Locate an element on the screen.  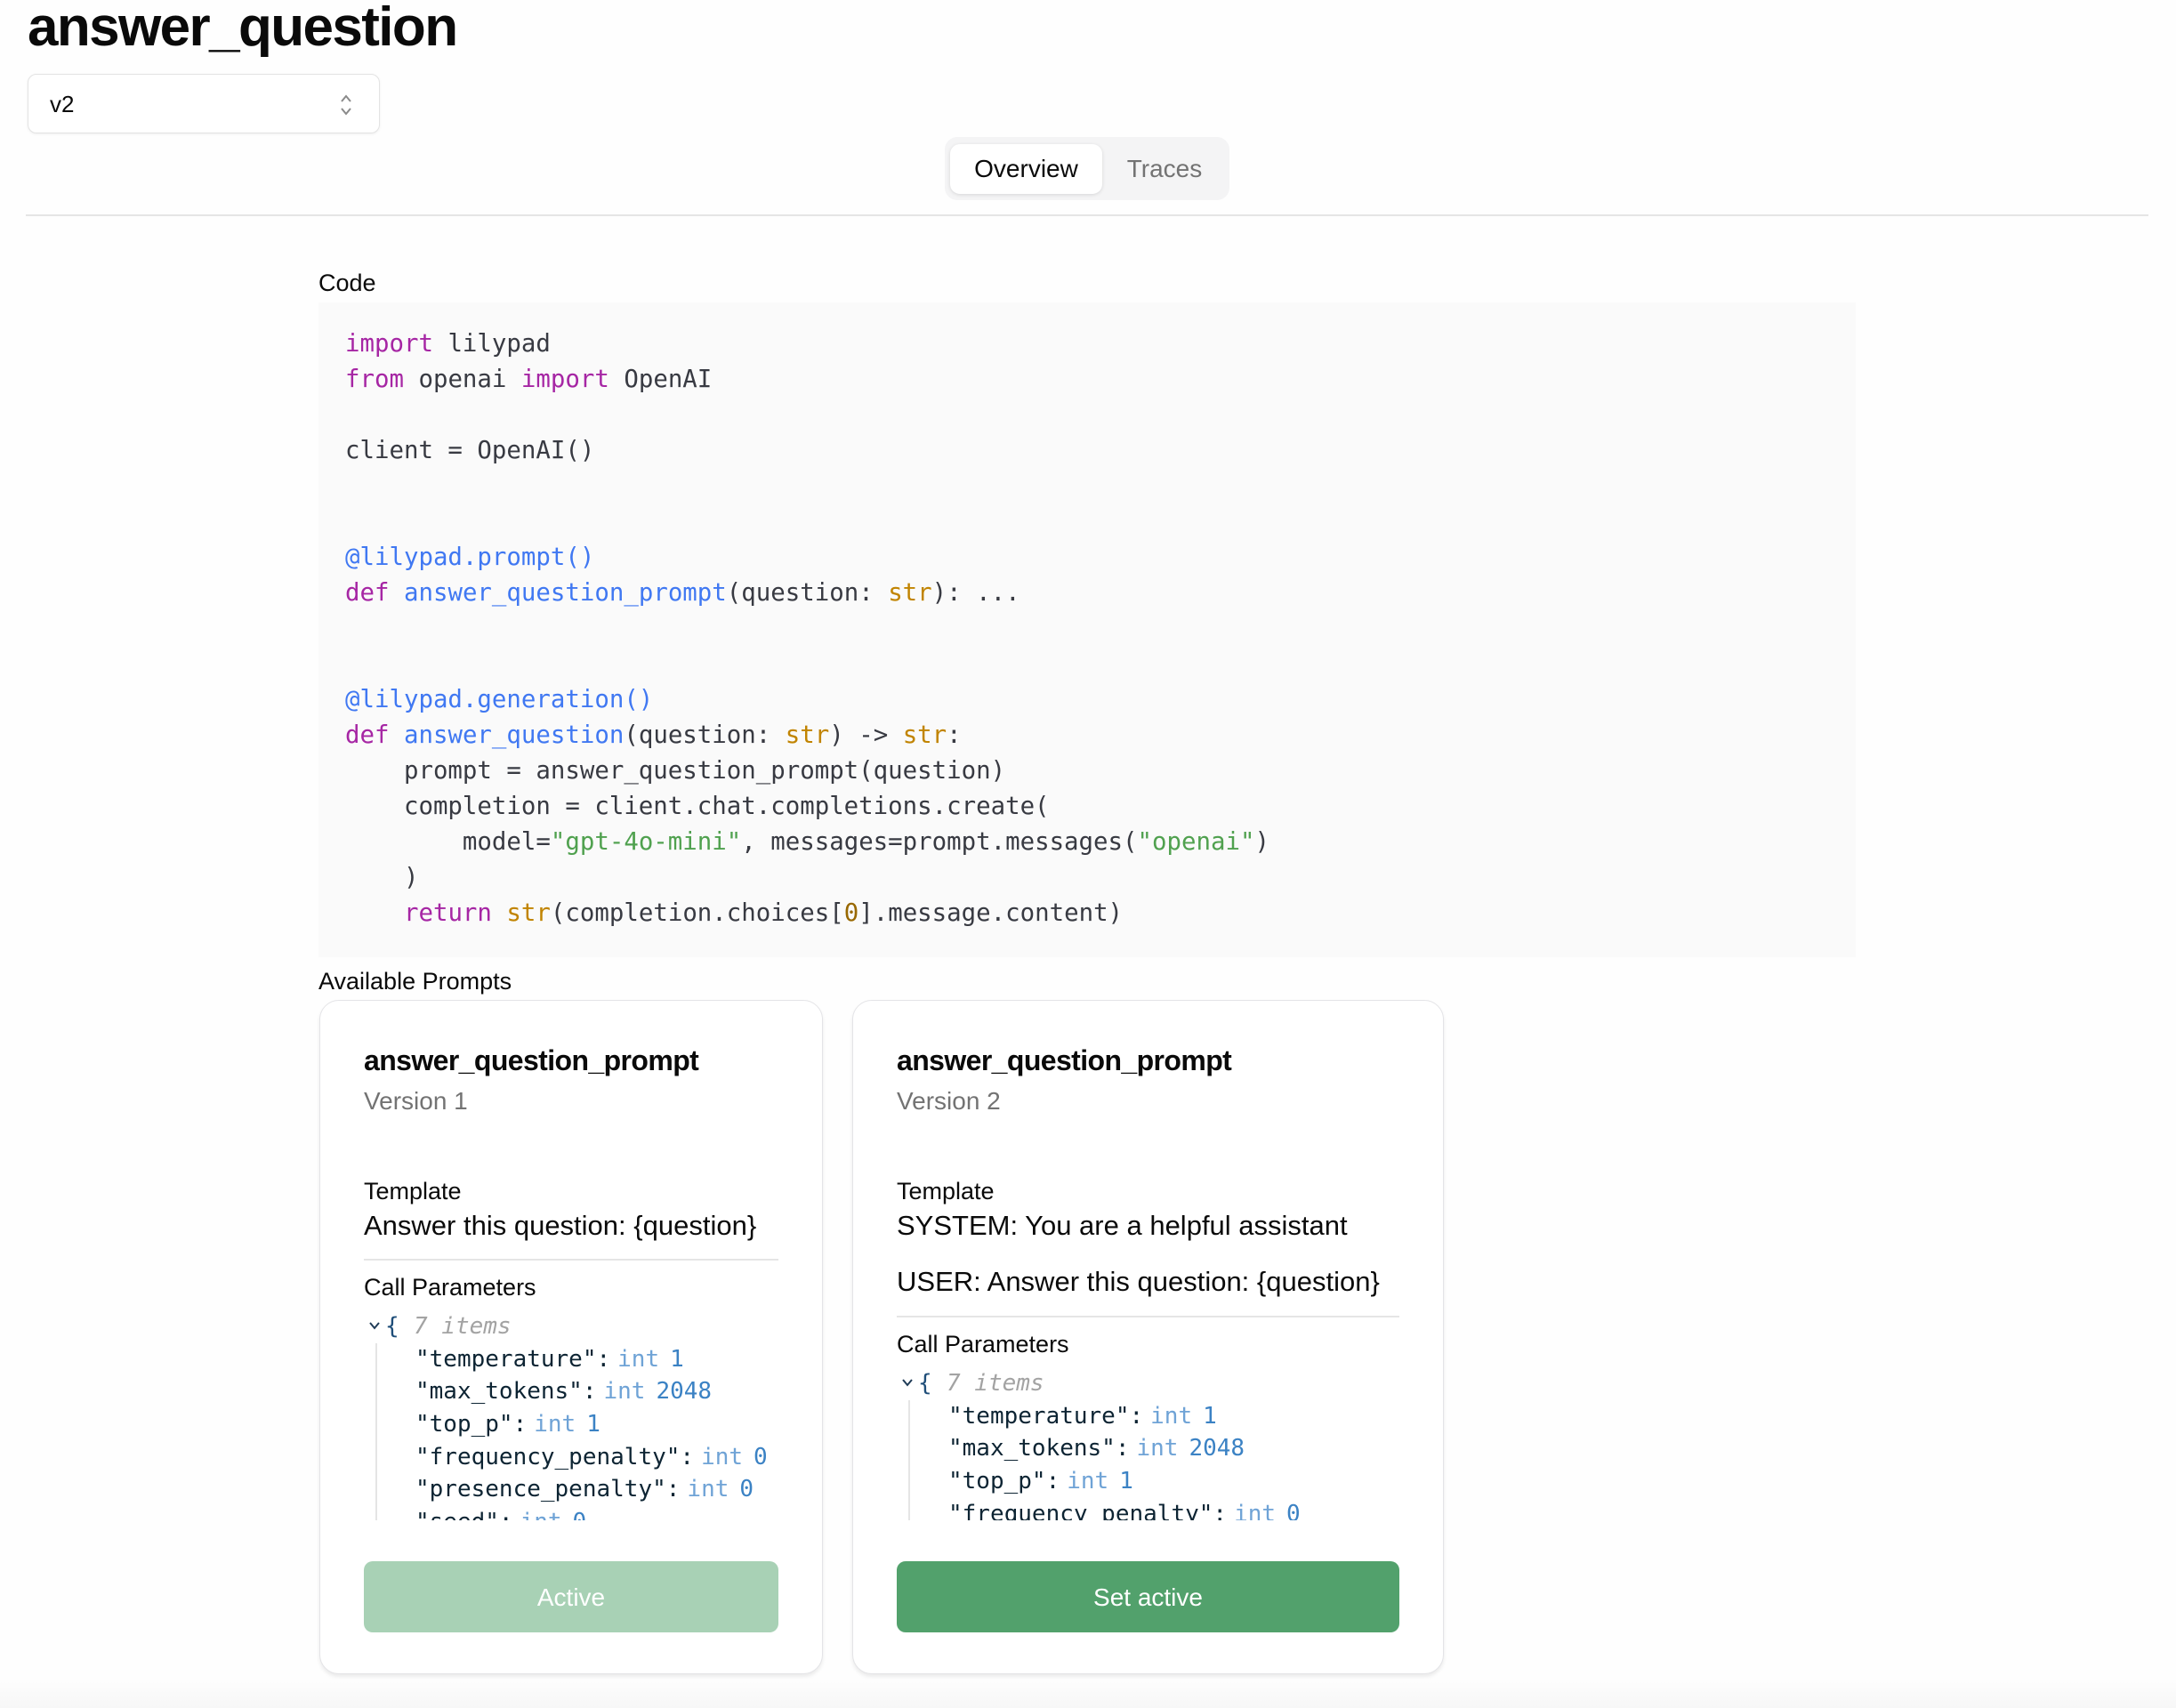
template-line: Answer this question: {question} is located at coordinates (560, 1225).